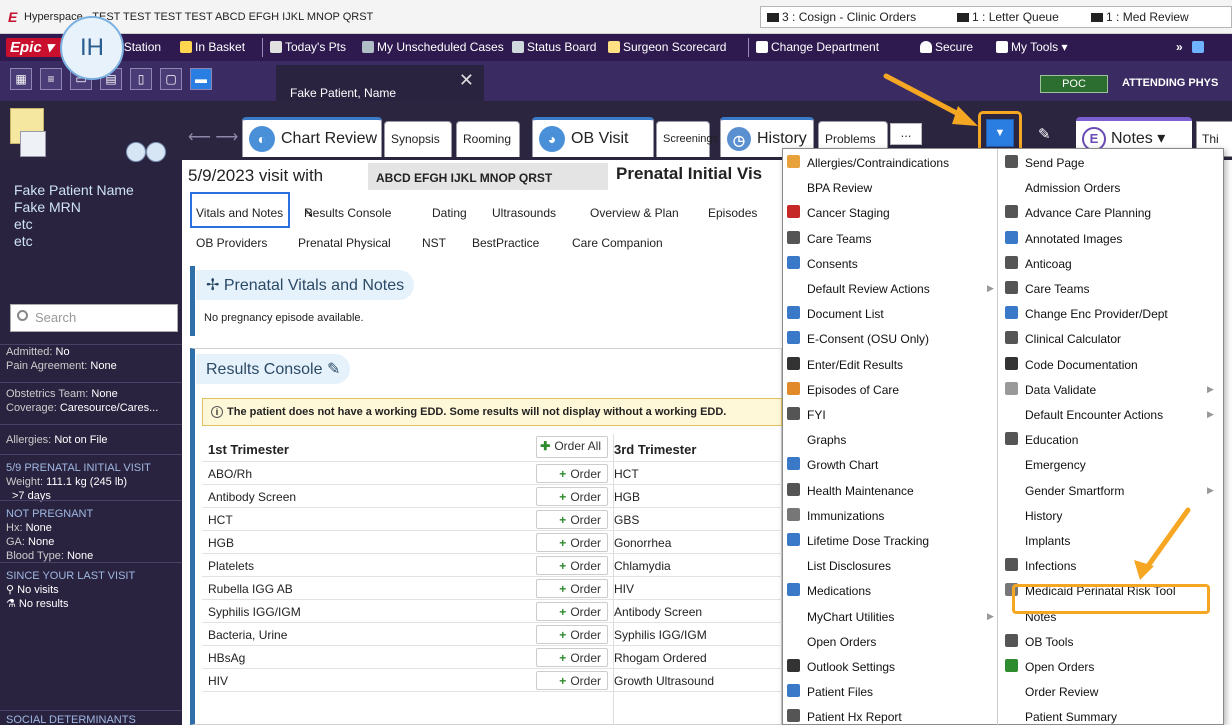 The width and height of the screenshot is (1232, 725). I want to click on pencil-icon: ✎, so click(333, 369).